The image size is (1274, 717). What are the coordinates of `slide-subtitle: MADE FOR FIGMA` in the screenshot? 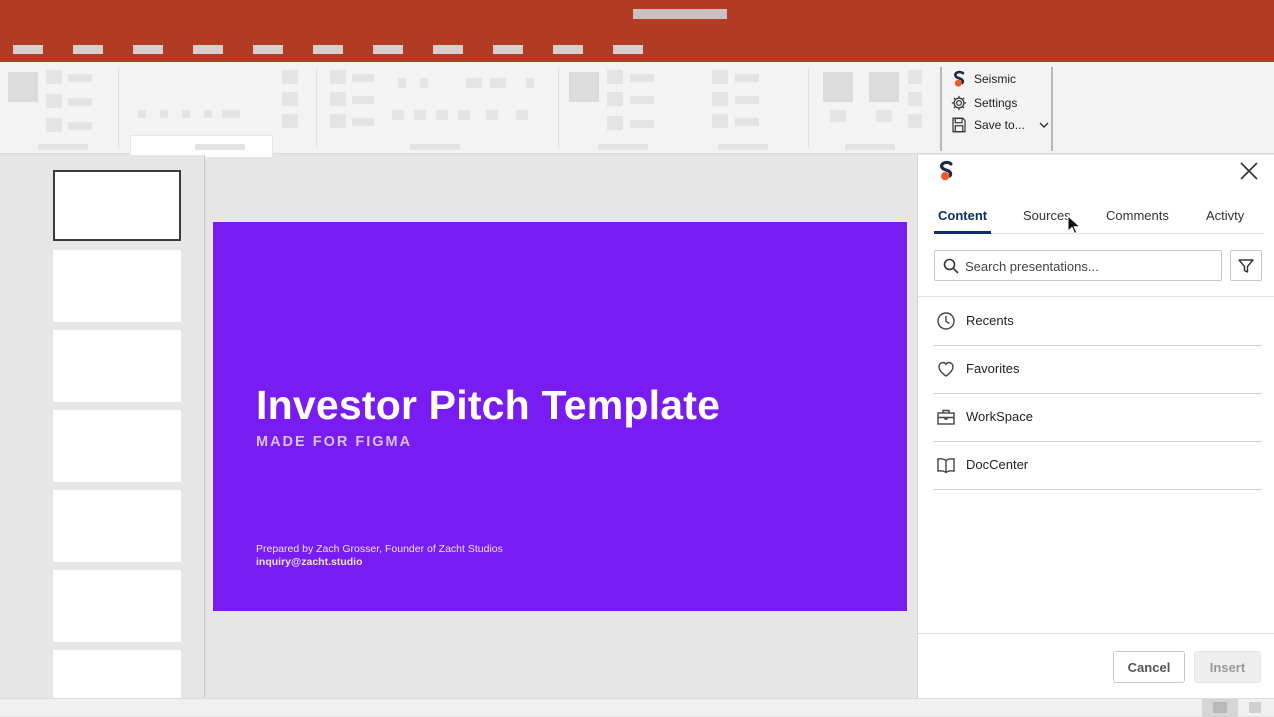 It's located at (334, 442).